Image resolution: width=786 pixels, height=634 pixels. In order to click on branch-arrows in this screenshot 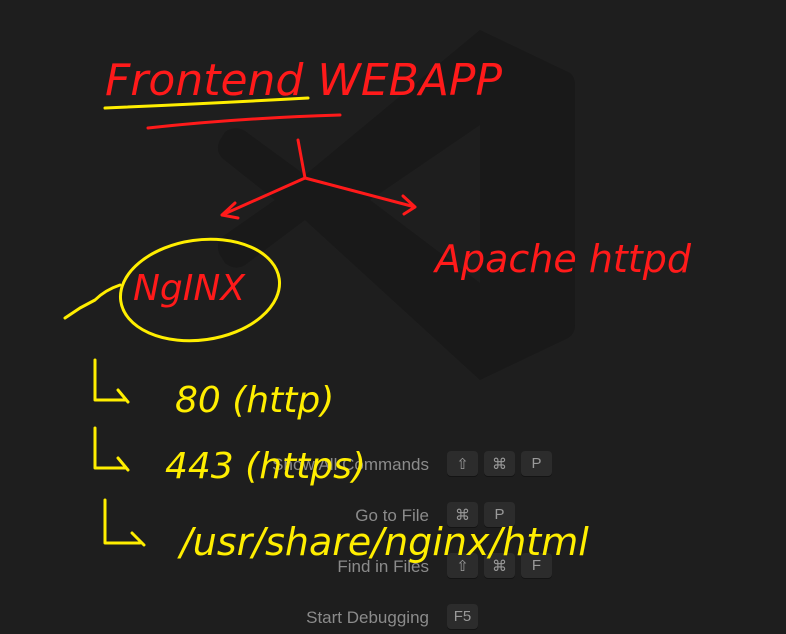, I will do `click(318, 179)`.